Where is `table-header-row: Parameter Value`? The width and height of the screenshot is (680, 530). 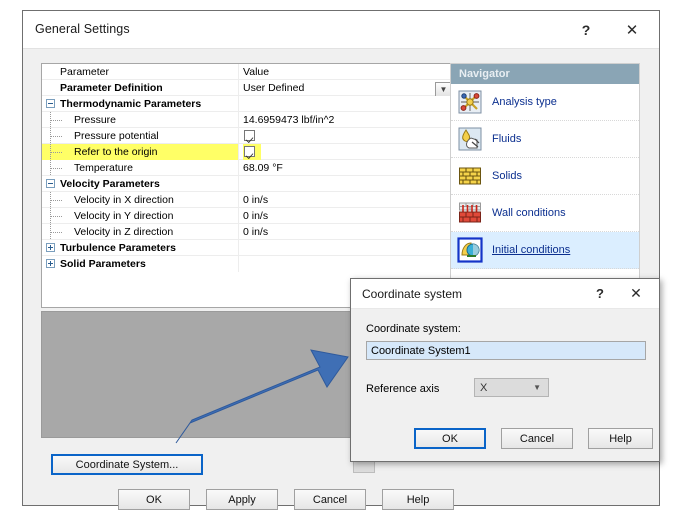
table-header-row: Parameter Value is located at coordinates (249, 72).